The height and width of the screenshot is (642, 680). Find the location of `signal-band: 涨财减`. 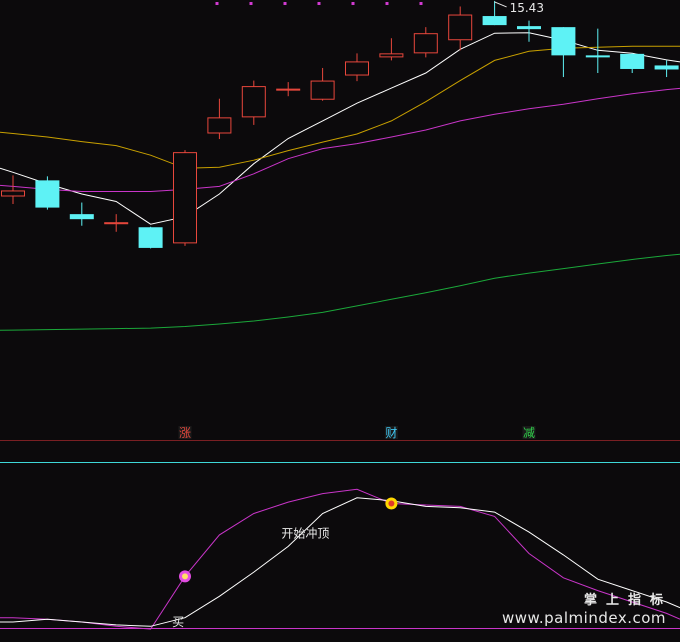

signal-band: 涨财减 is located at coordinates (340, 433).